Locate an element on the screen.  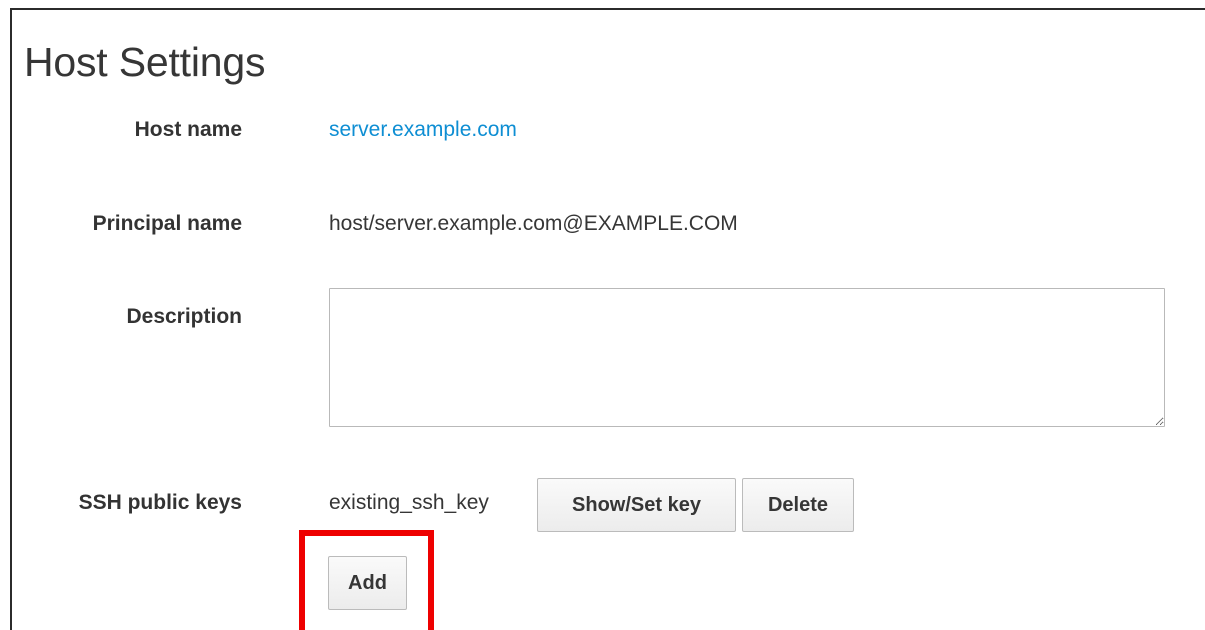
show-set-key-button: Show/Set key is located at coordinates (636, 505).